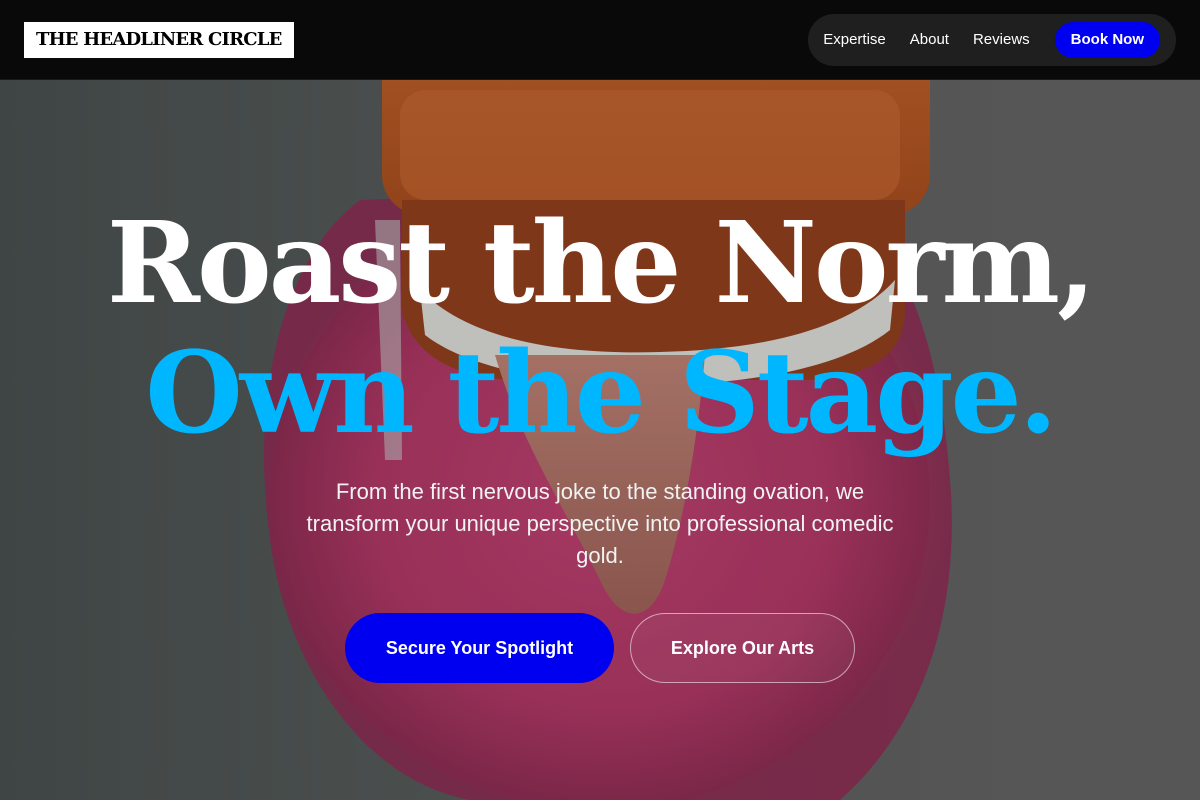  I want to click on nav-link-expertise: Expertise, so click(860, 39).